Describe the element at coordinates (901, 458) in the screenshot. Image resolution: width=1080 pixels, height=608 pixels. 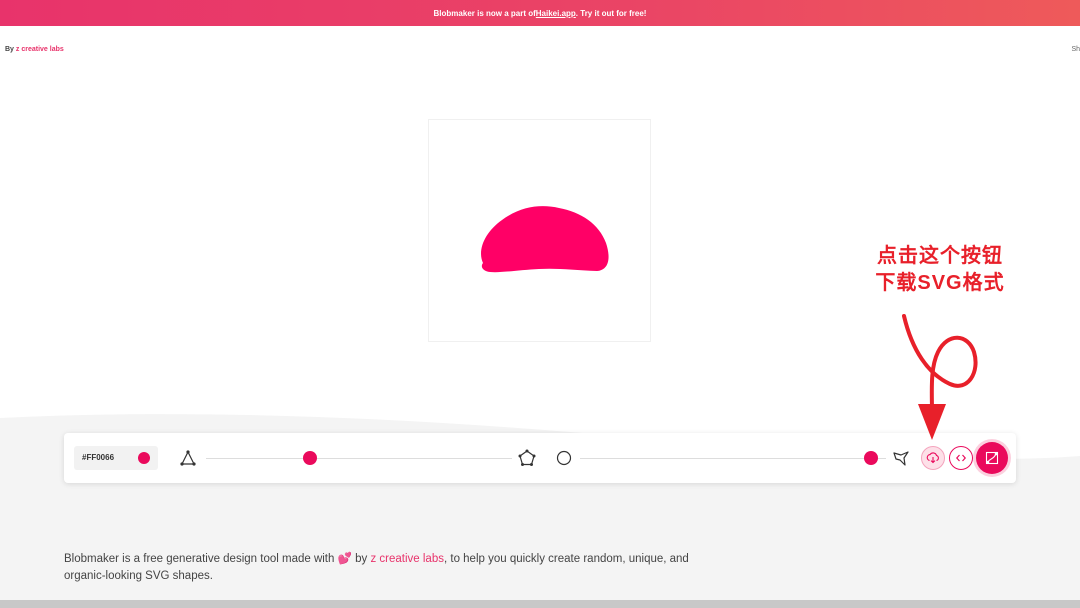
I see `spiky-shape-icon` at that location.